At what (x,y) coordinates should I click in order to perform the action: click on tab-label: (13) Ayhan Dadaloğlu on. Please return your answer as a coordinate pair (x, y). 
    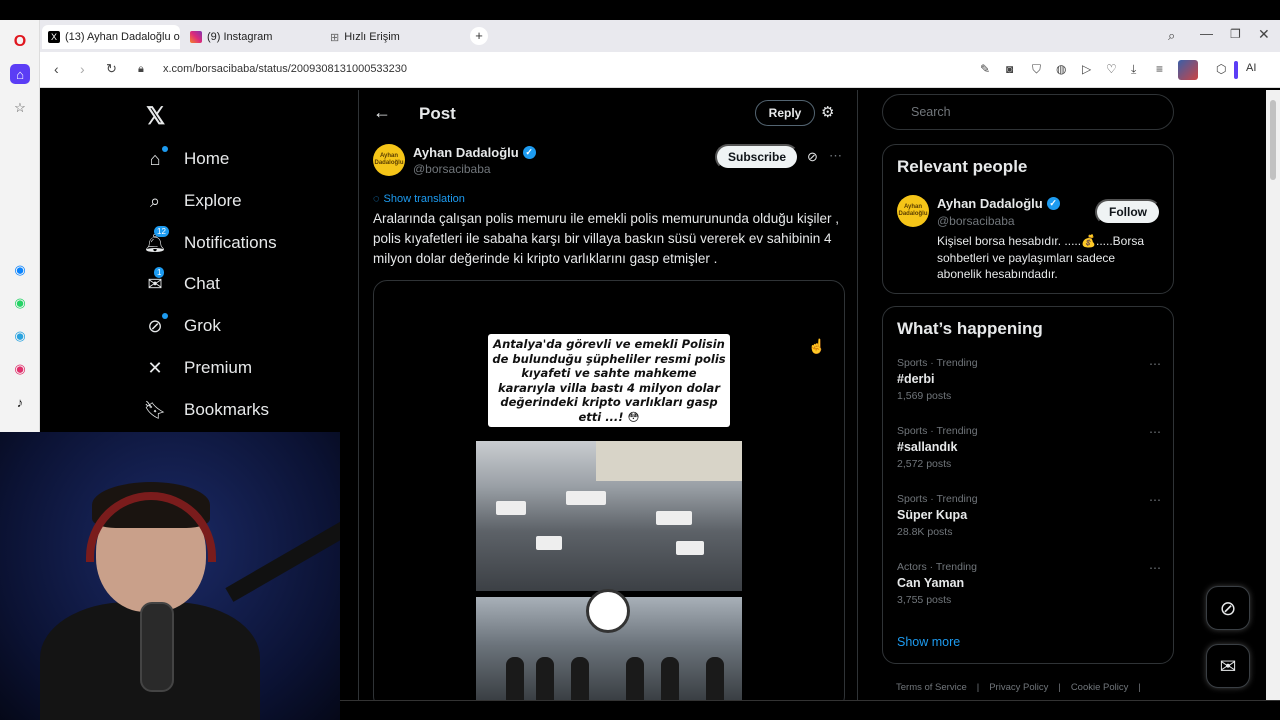
    Looking at the image, I should click on (122, 37).